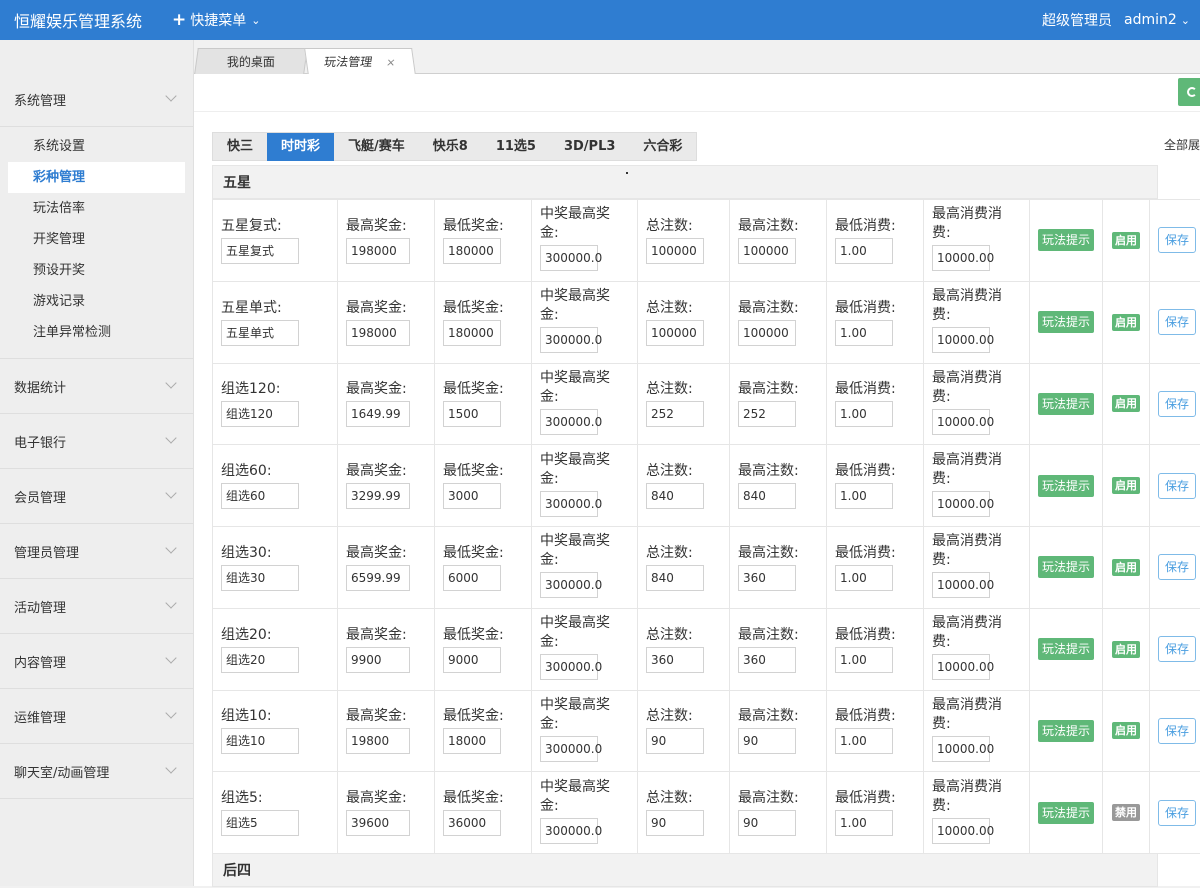 The image size is (1200, 888). I want to click on min-prize-input: 3000, so click(472, 496).